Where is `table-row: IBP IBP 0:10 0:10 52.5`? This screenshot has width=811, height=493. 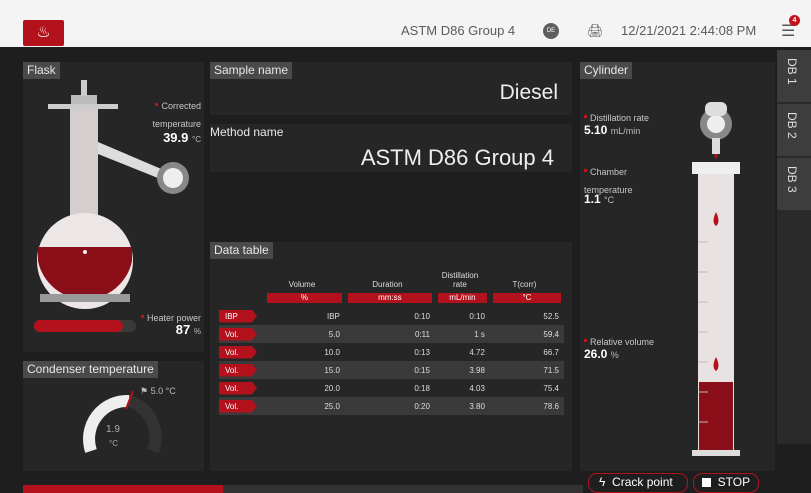
table-row: IBP IBP 0:10 0:10 52.5 is located at coordinates (391, 316).